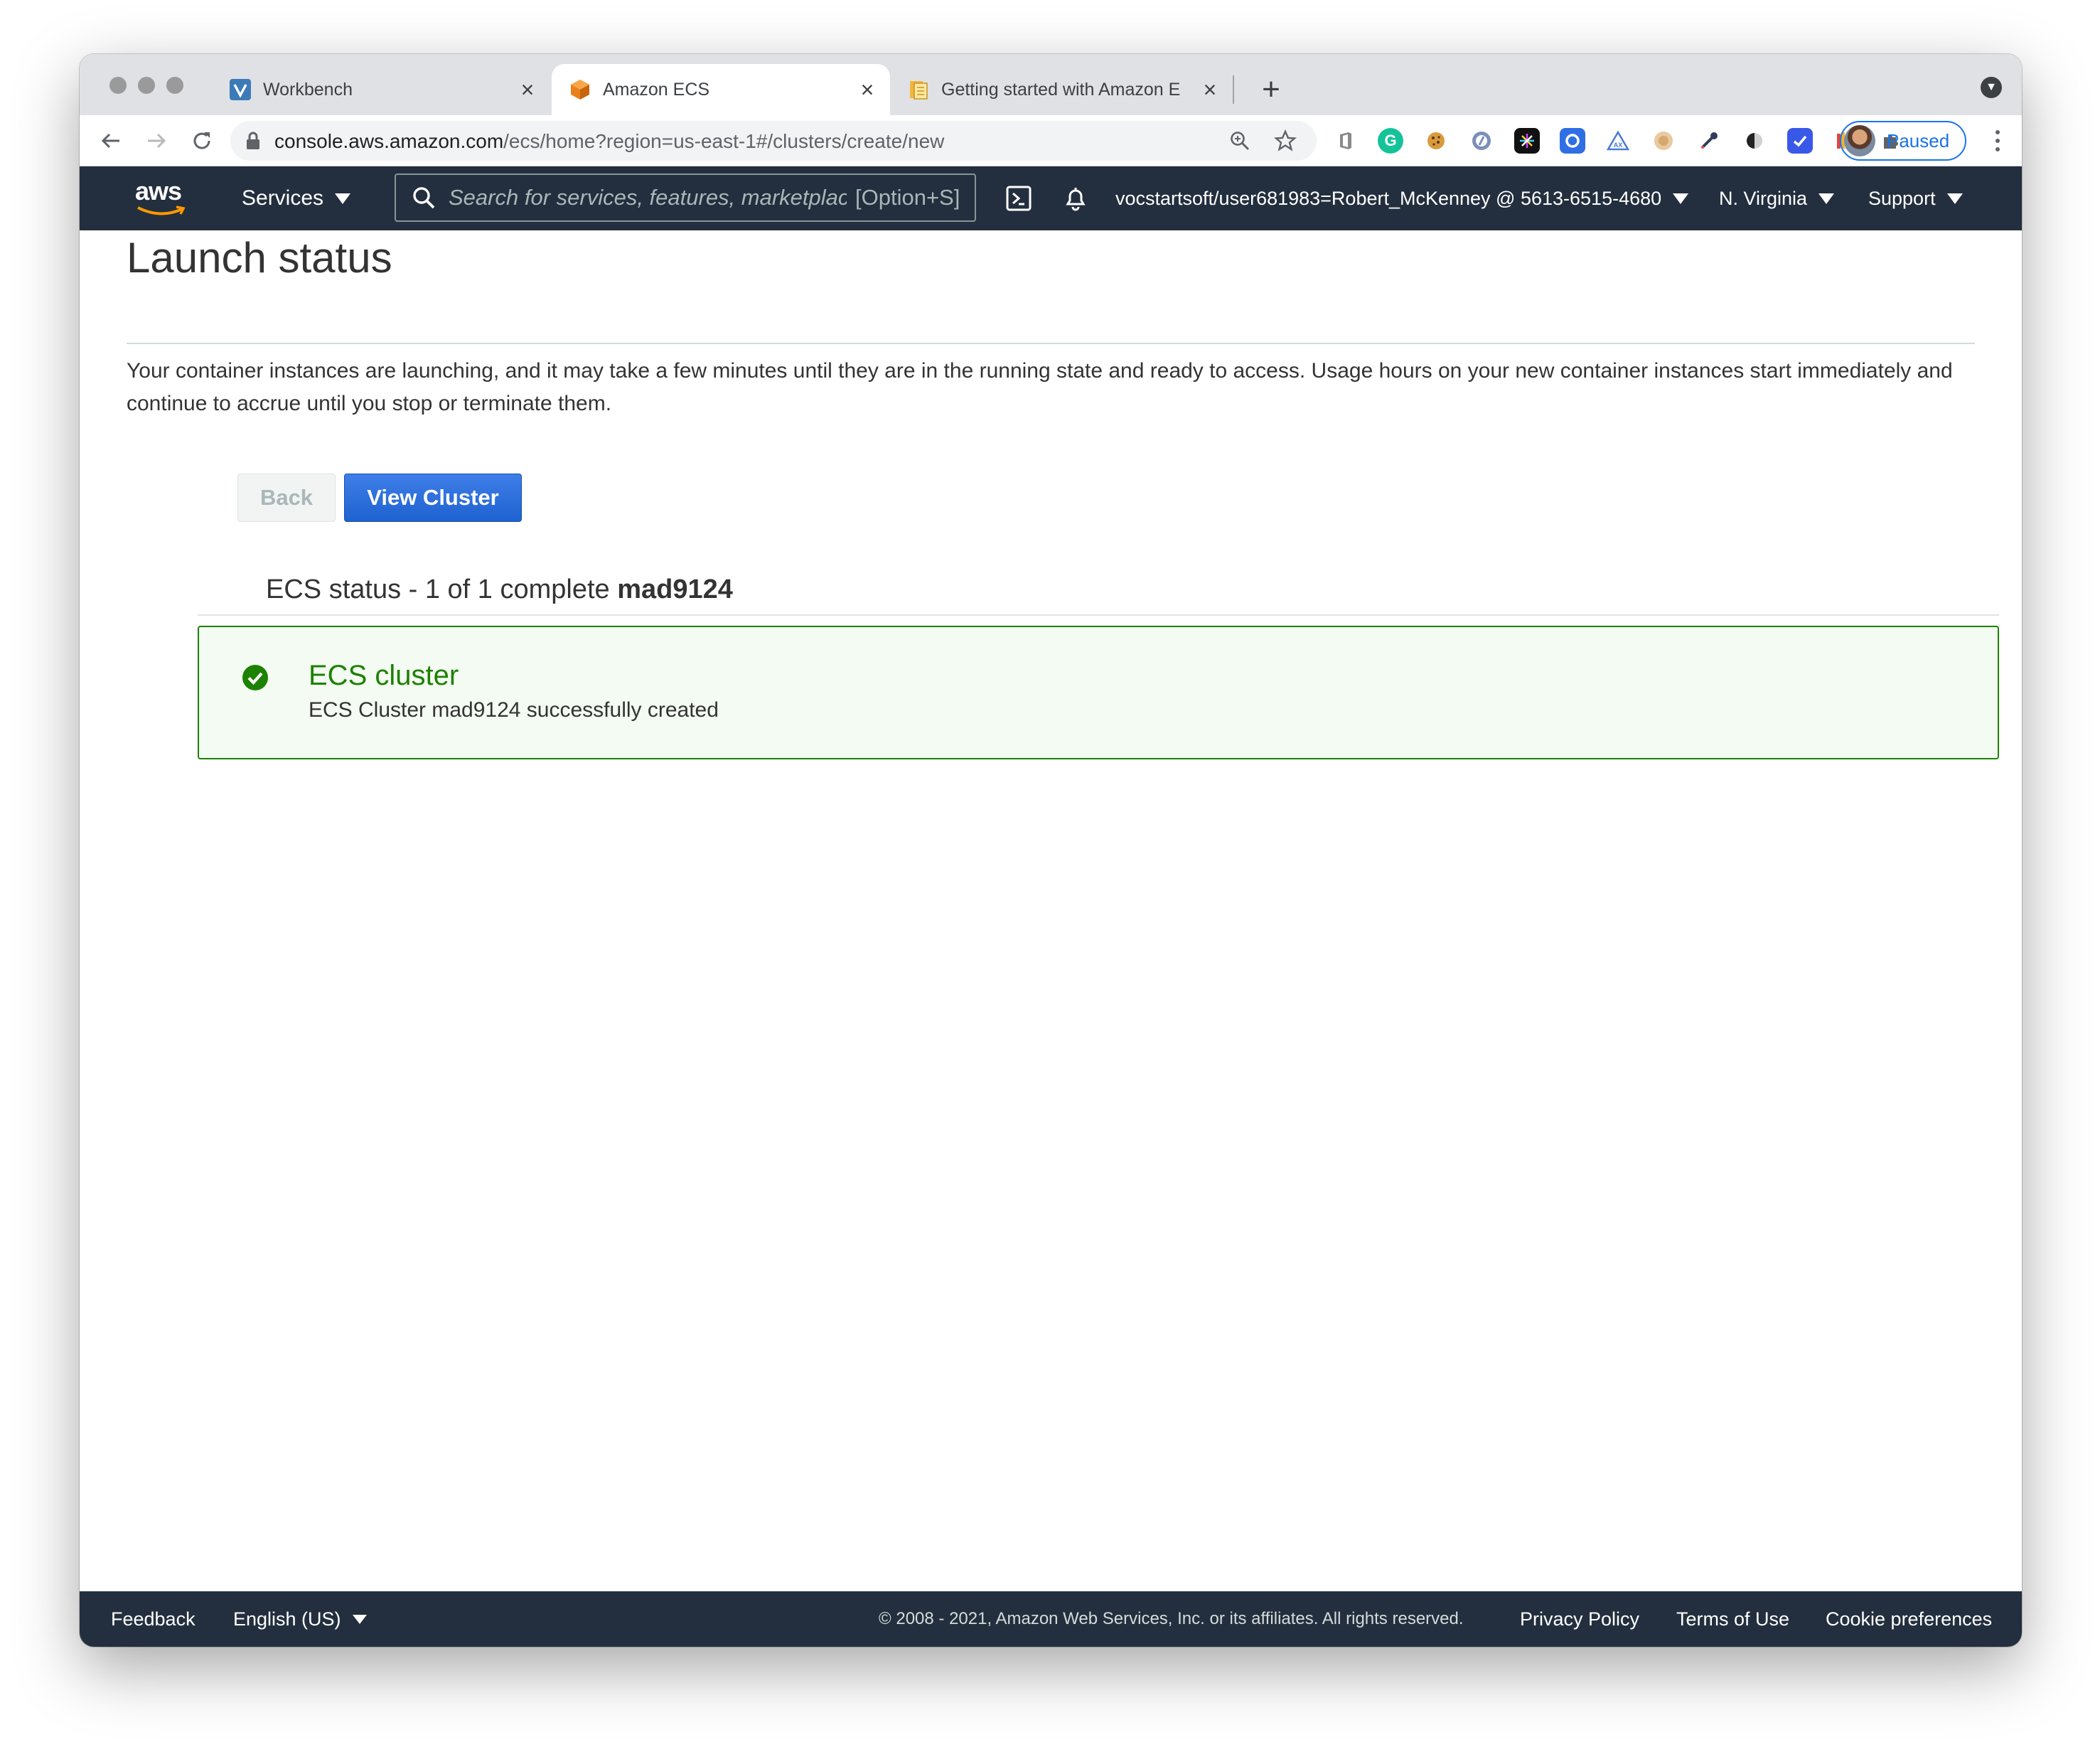 The height and width of the screenshot is (1752, 2100). I want to click on grammarly-icon: G, so click(1390, 141).